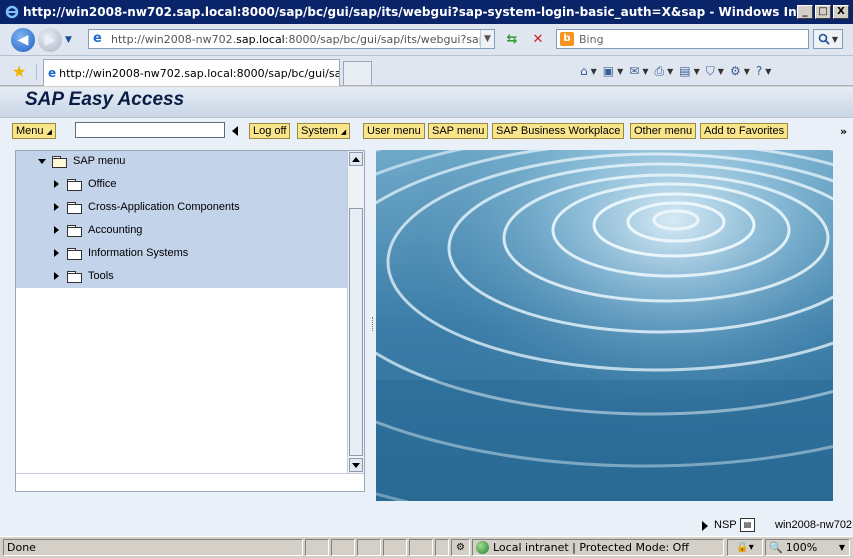 The height and width of the screenshot is (558, 853). What do you see at coordinates (356, 465) in the screenshot?
I see `scroll-down-icon` at bounding box center [356, 465].